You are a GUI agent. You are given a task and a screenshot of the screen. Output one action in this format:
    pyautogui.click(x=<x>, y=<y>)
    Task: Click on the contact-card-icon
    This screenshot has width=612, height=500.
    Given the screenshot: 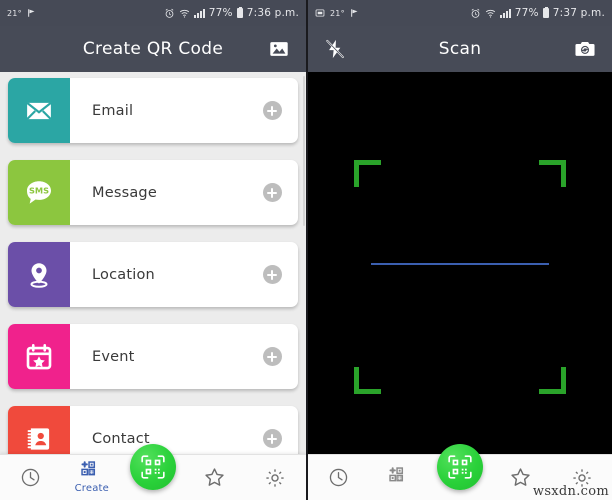 What is the action you would take?
    pyautogui.click(x=39, y=439)
    